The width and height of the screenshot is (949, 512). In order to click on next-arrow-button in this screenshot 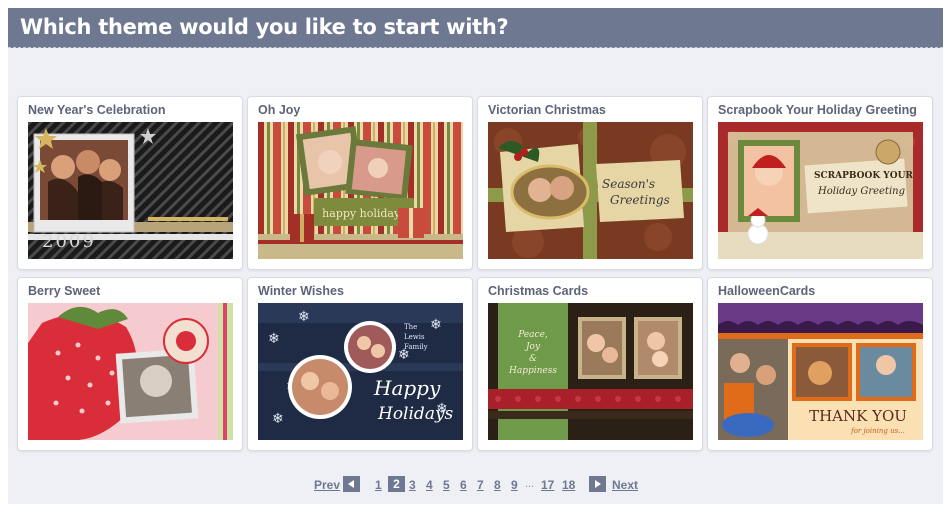, I will do `click(597, 484)`.